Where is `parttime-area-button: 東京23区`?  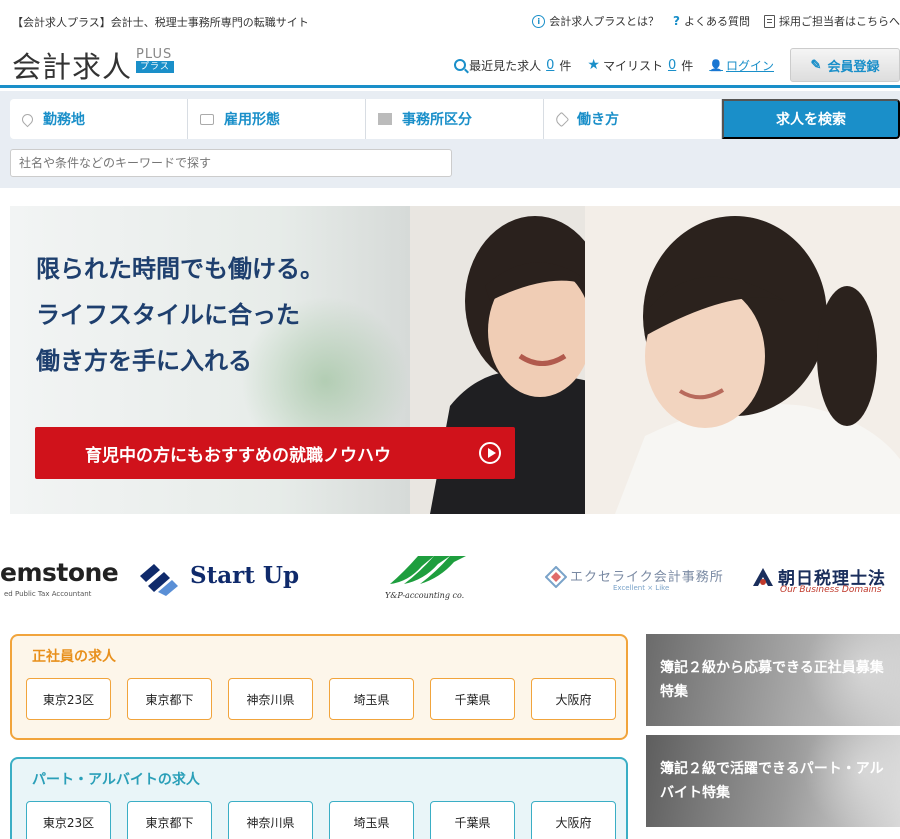
parttime-area-button: 東京23区 is located at coordinates (68, 820).